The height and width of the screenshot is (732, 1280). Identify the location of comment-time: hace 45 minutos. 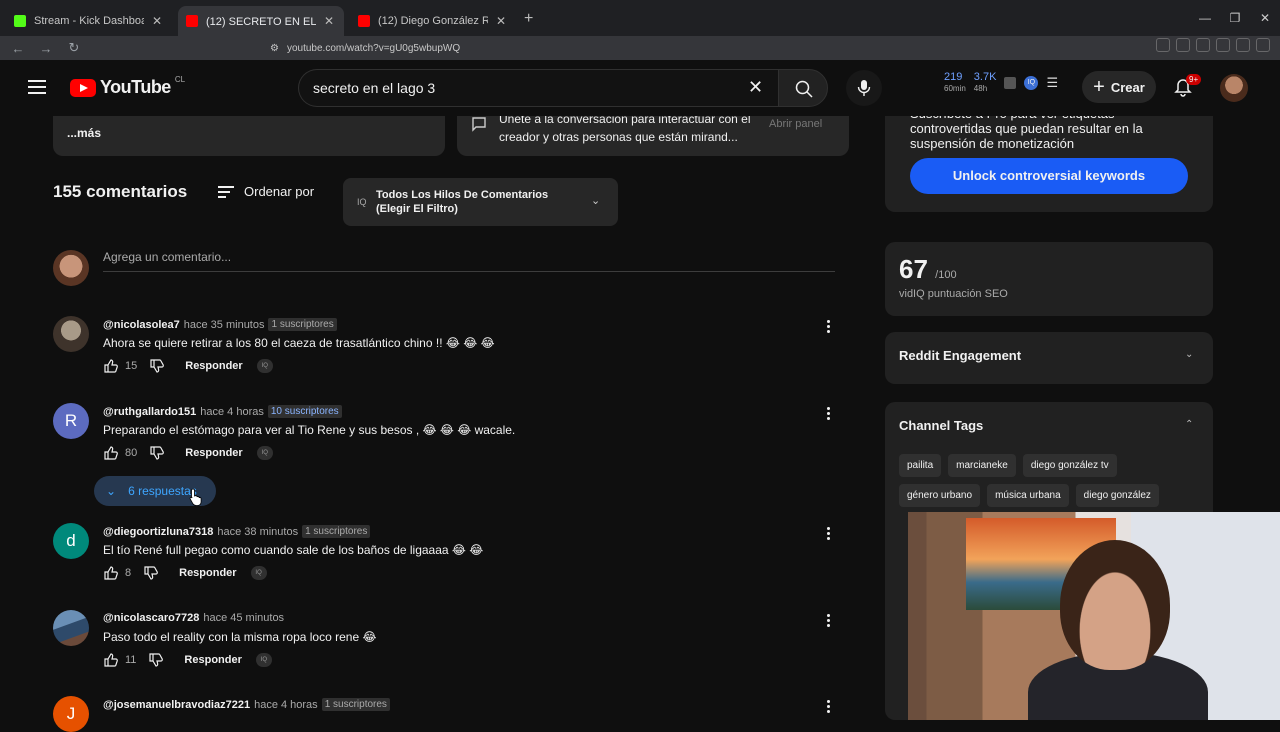
(243, 618).